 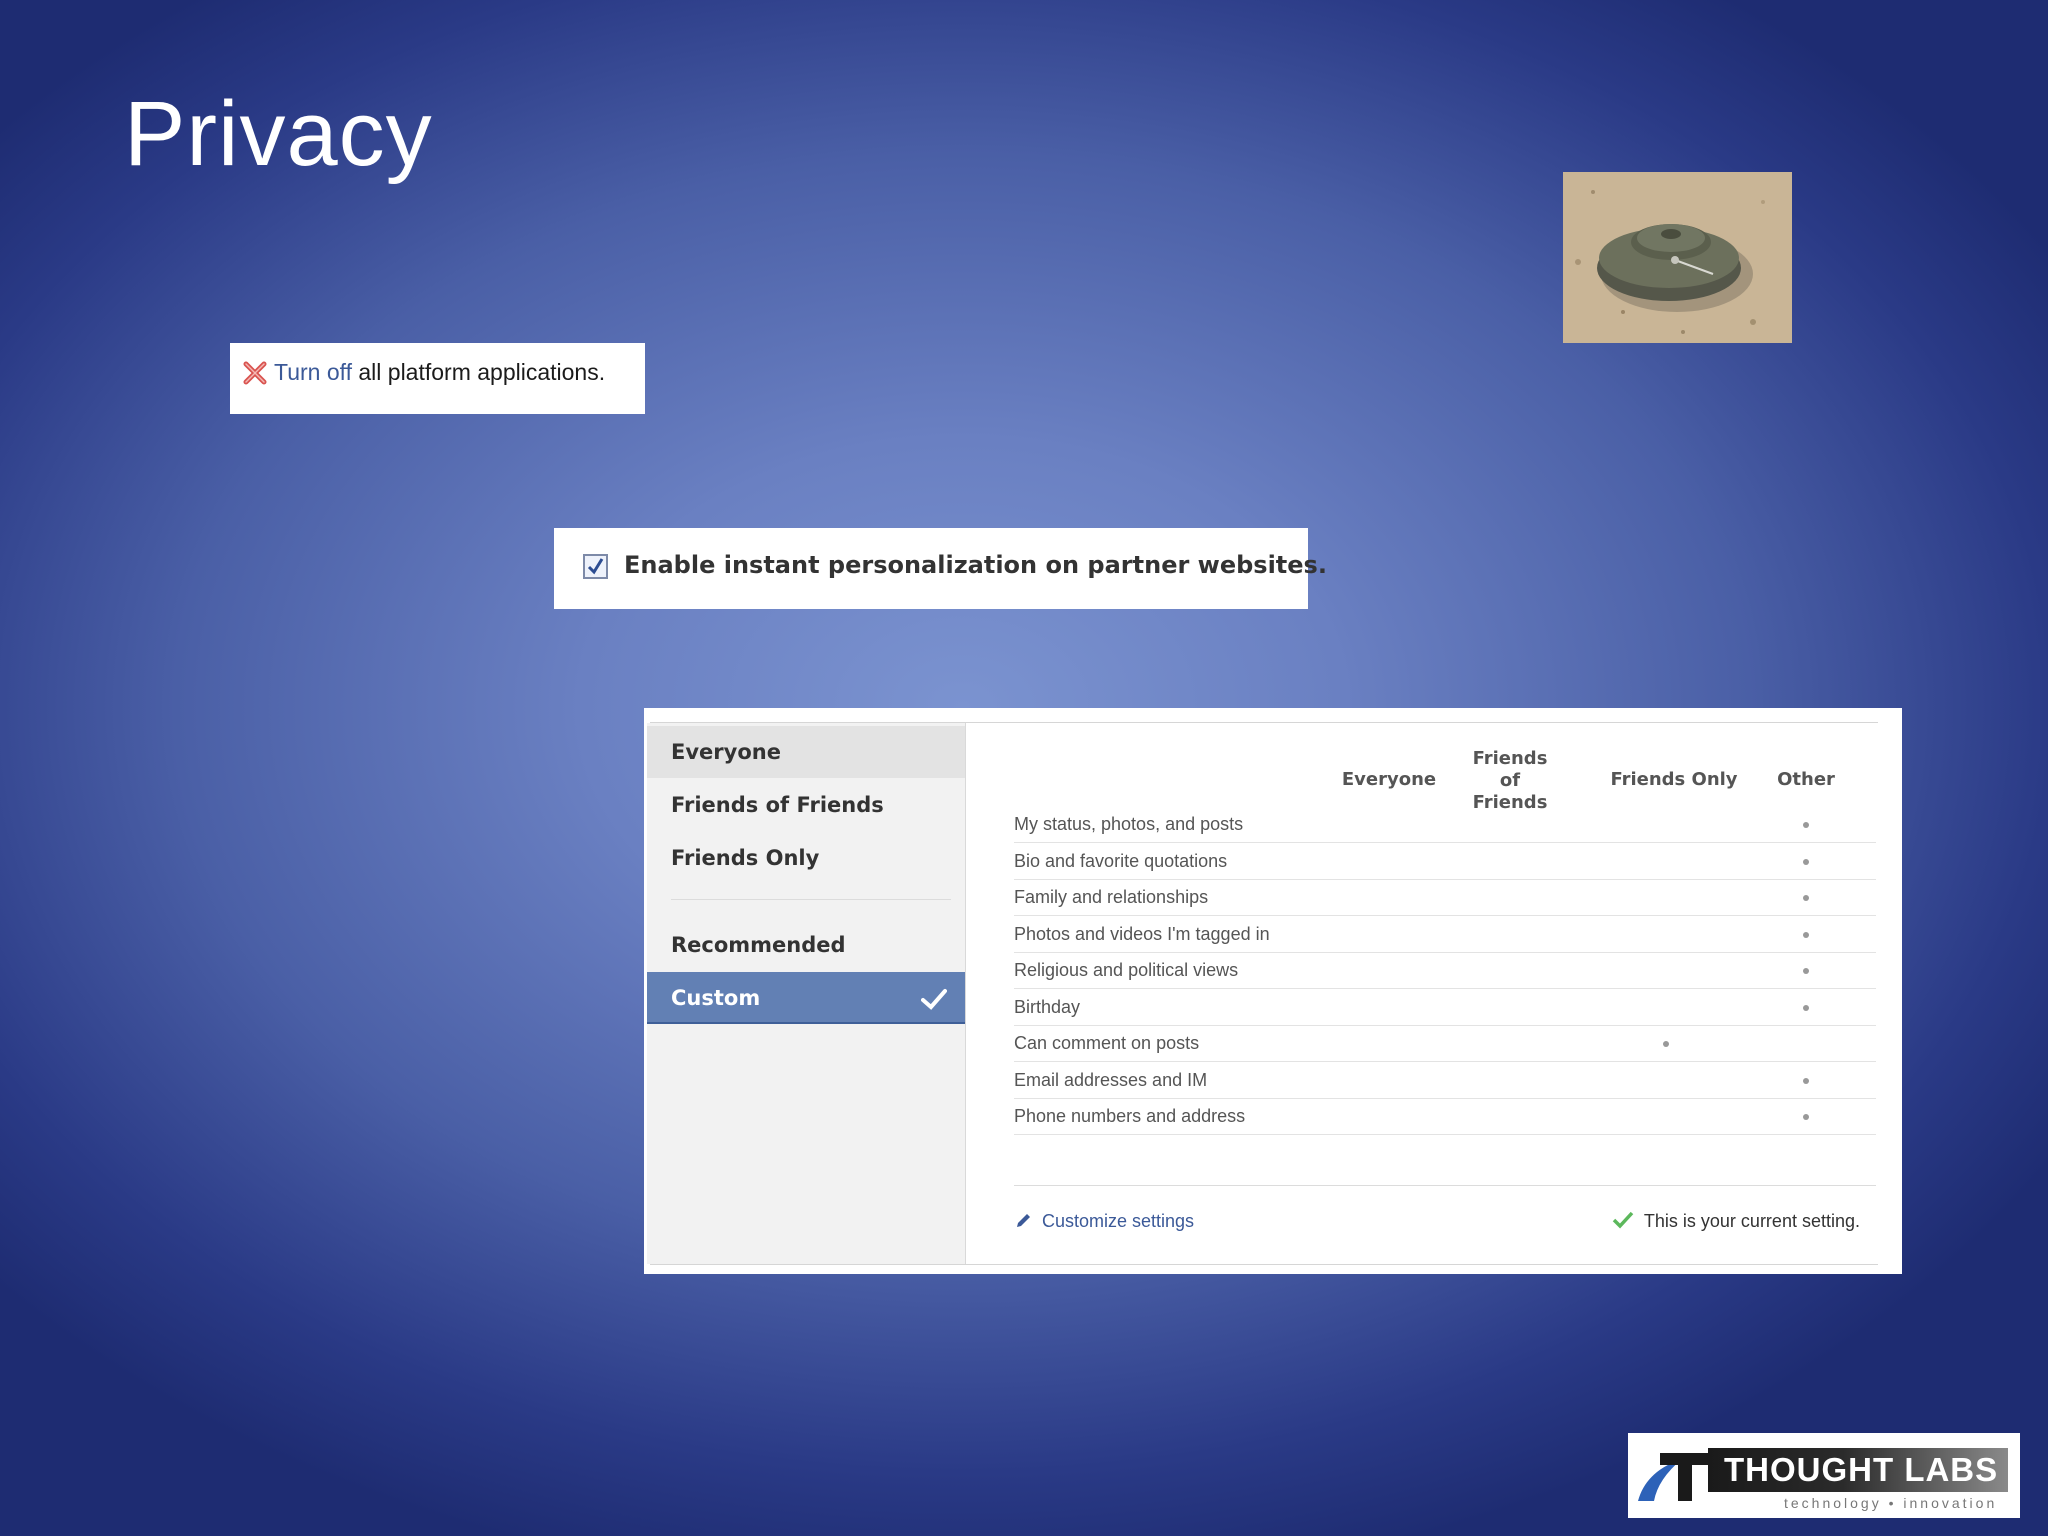 What do you see at coordinates (1806, 779) in the screenshot?
I see `column-header-other: Other` at bounding box center [1806, 779].